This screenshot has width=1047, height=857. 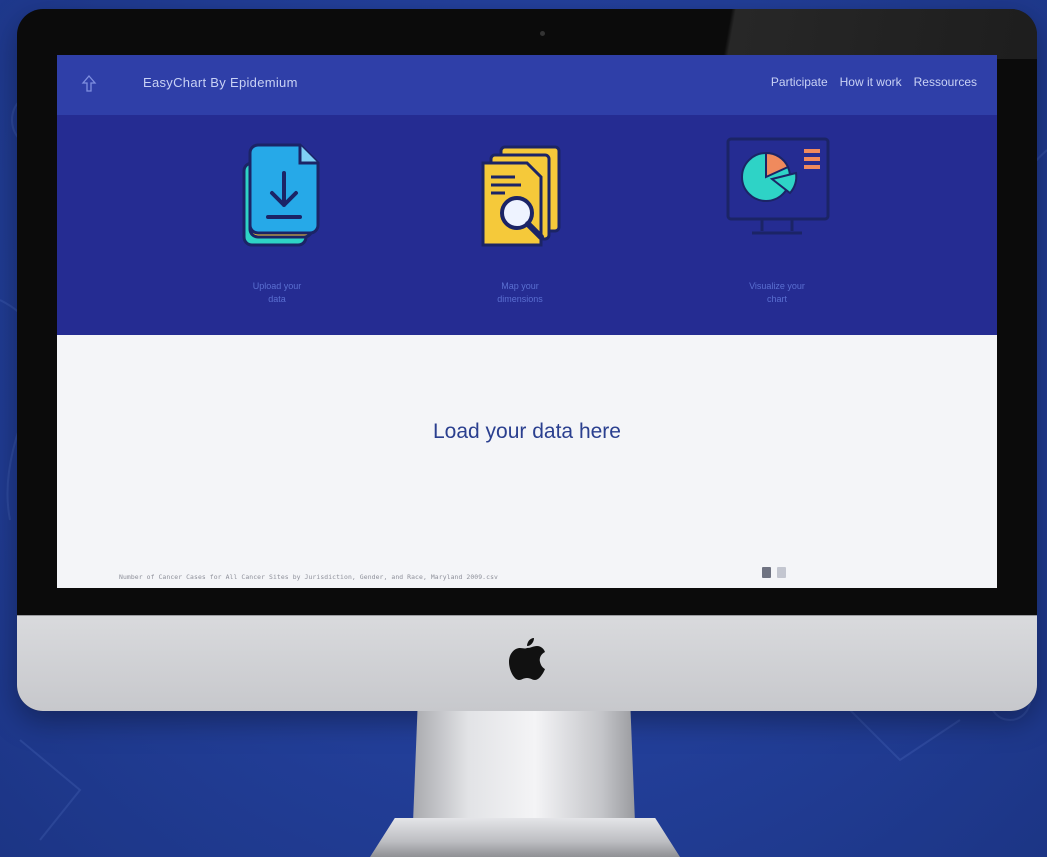 I want to click on load-data-title: Load your data here, so click(x=527, y=432).